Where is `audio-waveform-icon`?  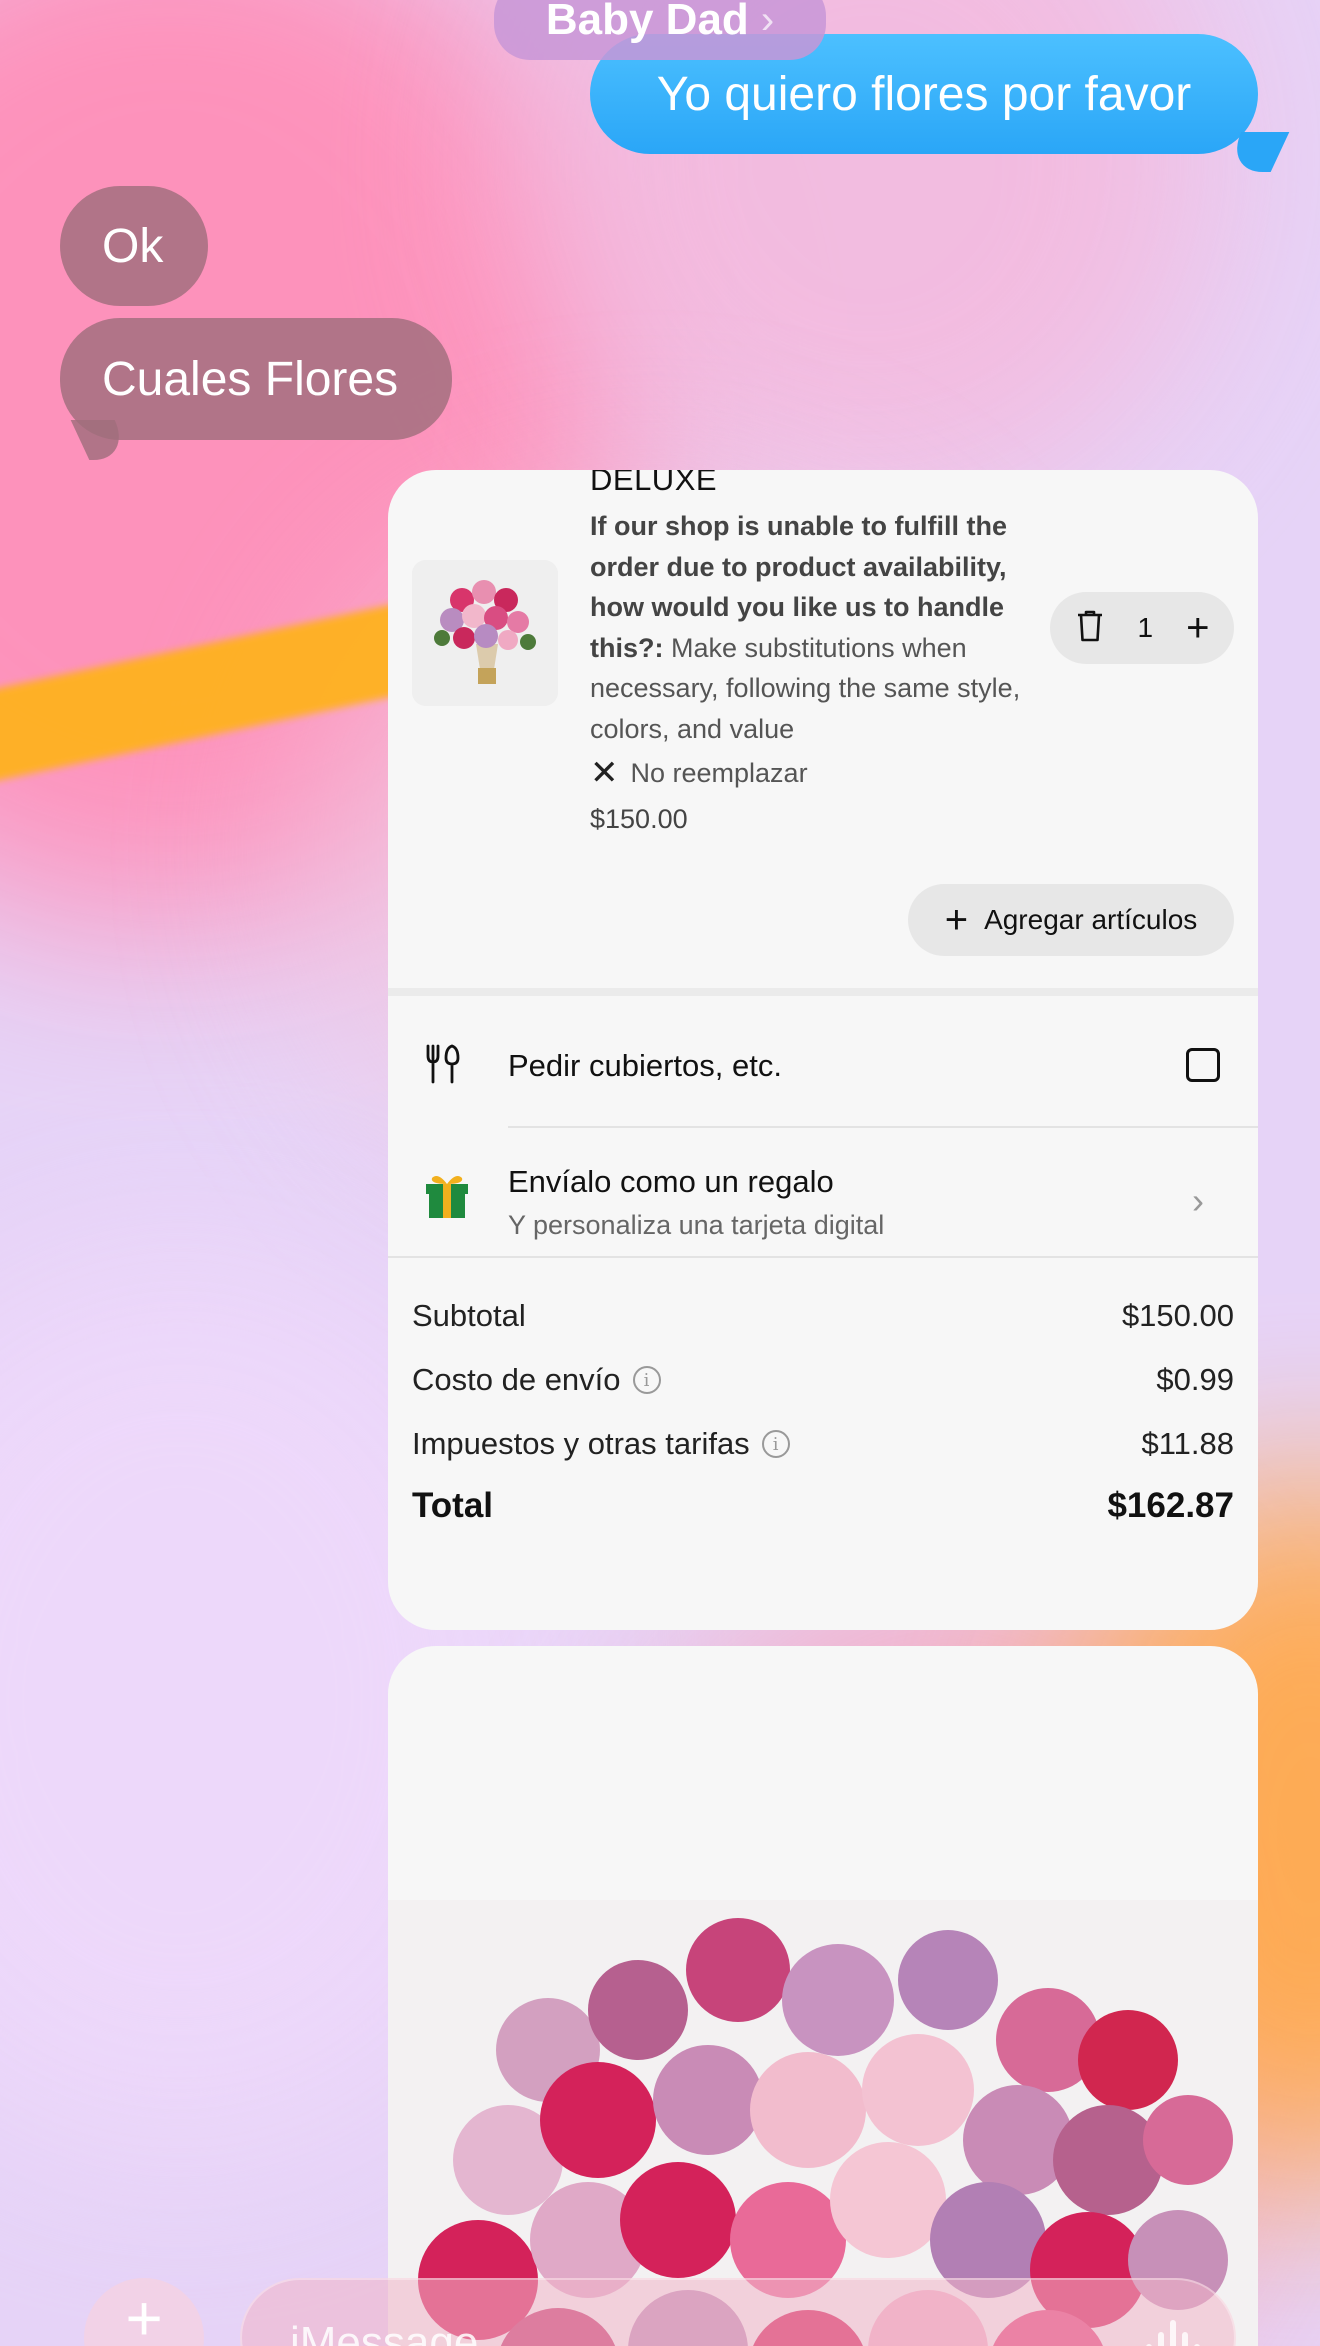
audio-waveform-icon is located at coordinates (1173, 2333).